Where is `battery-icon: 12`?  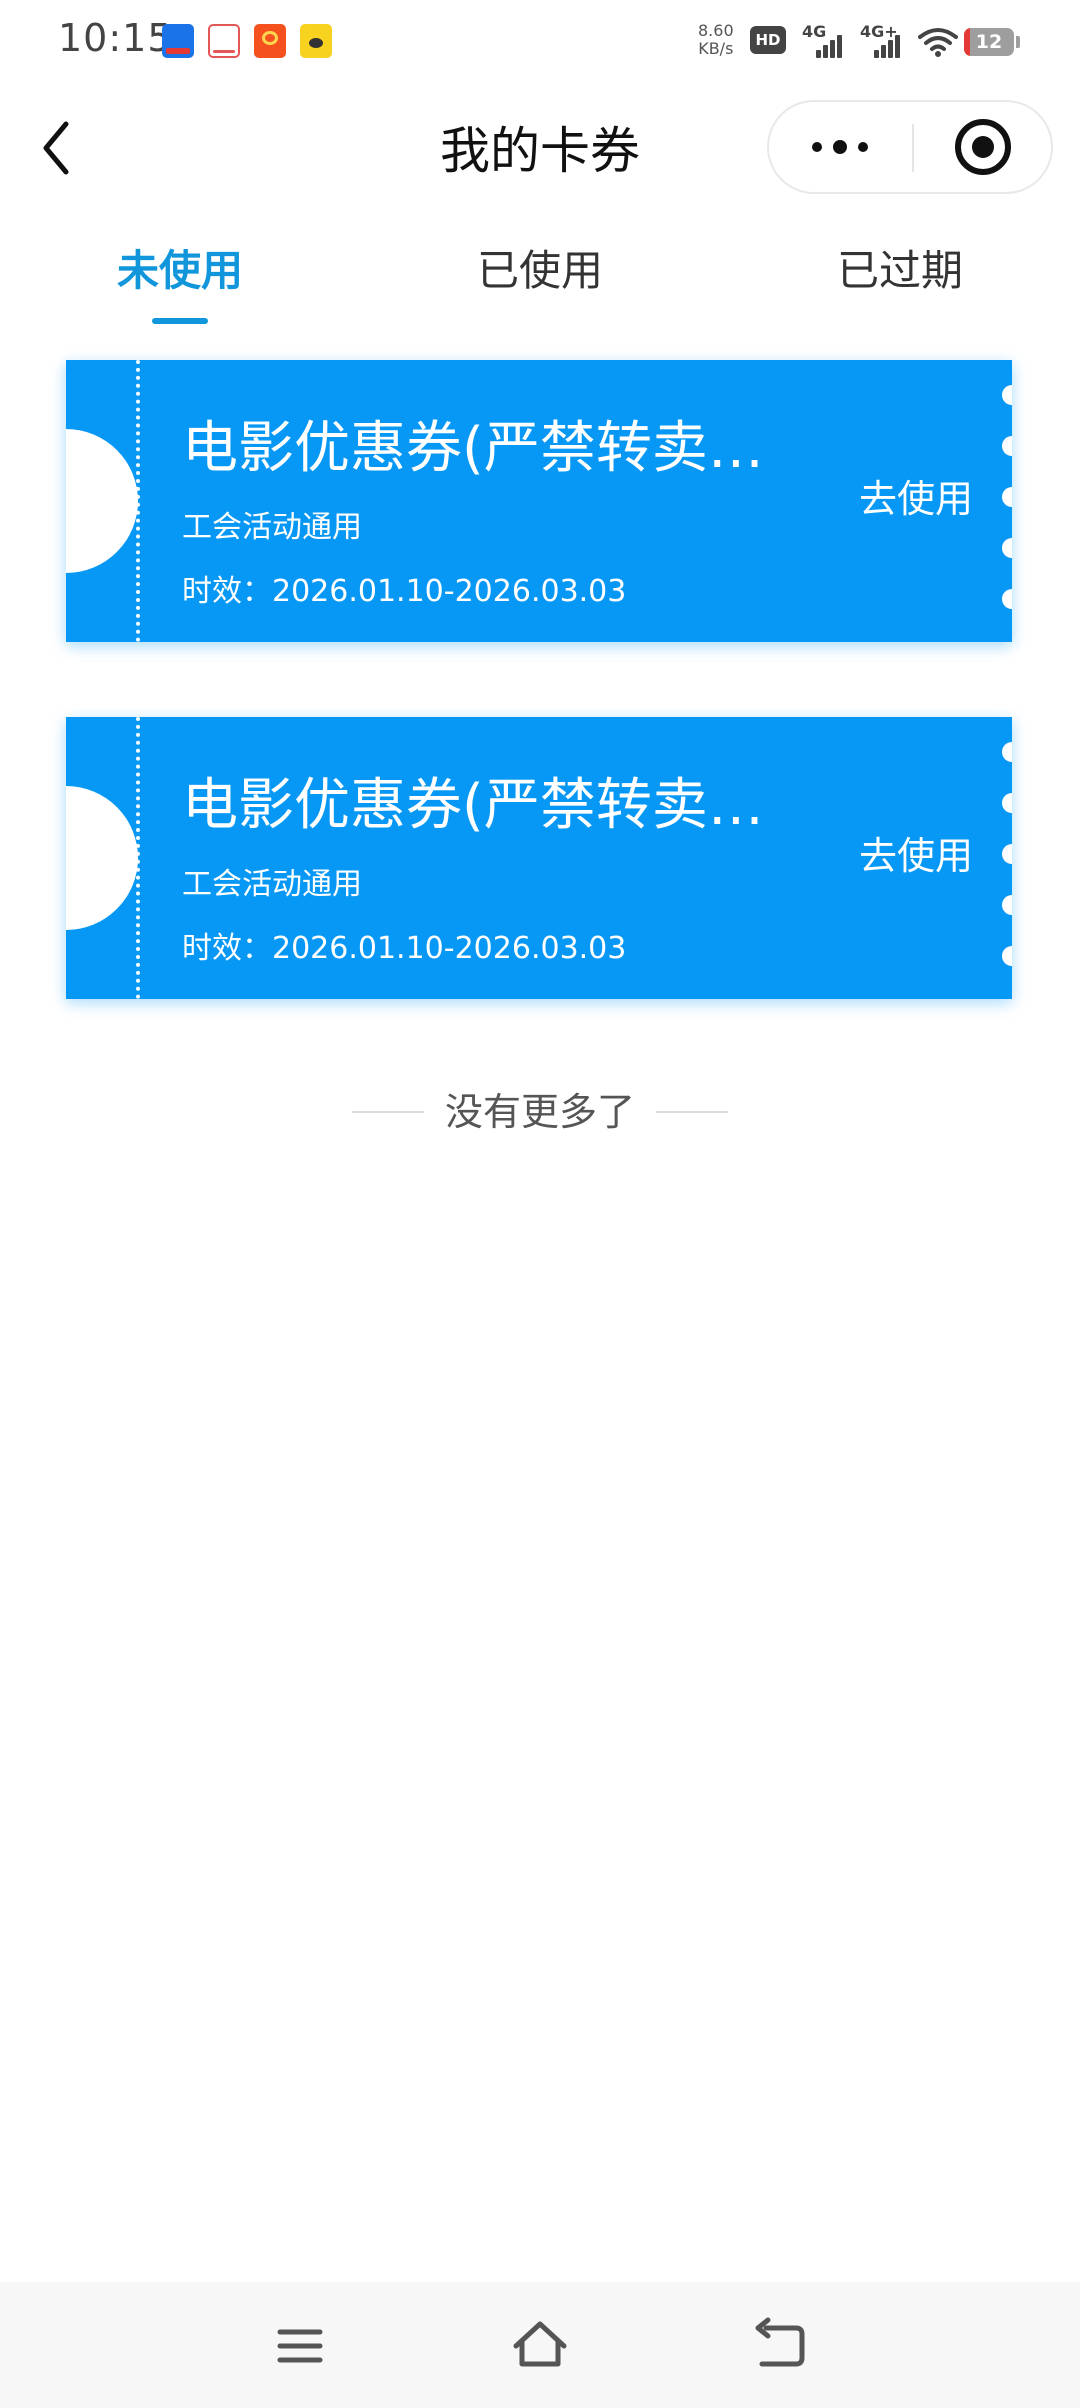
battery-icon: 12 is located at coordinates (989, 42).